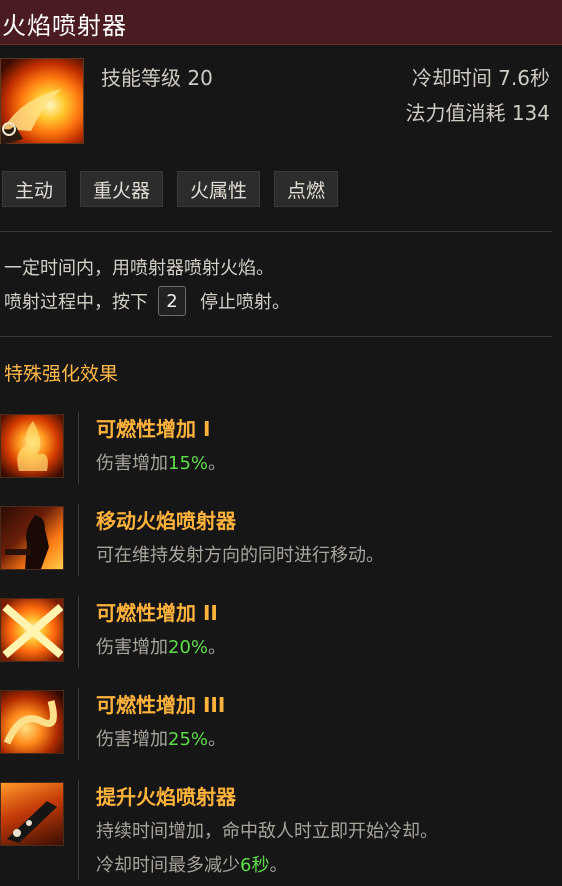  I want to click on description-line-2-after: 停止喷射。, so click(245, 302).